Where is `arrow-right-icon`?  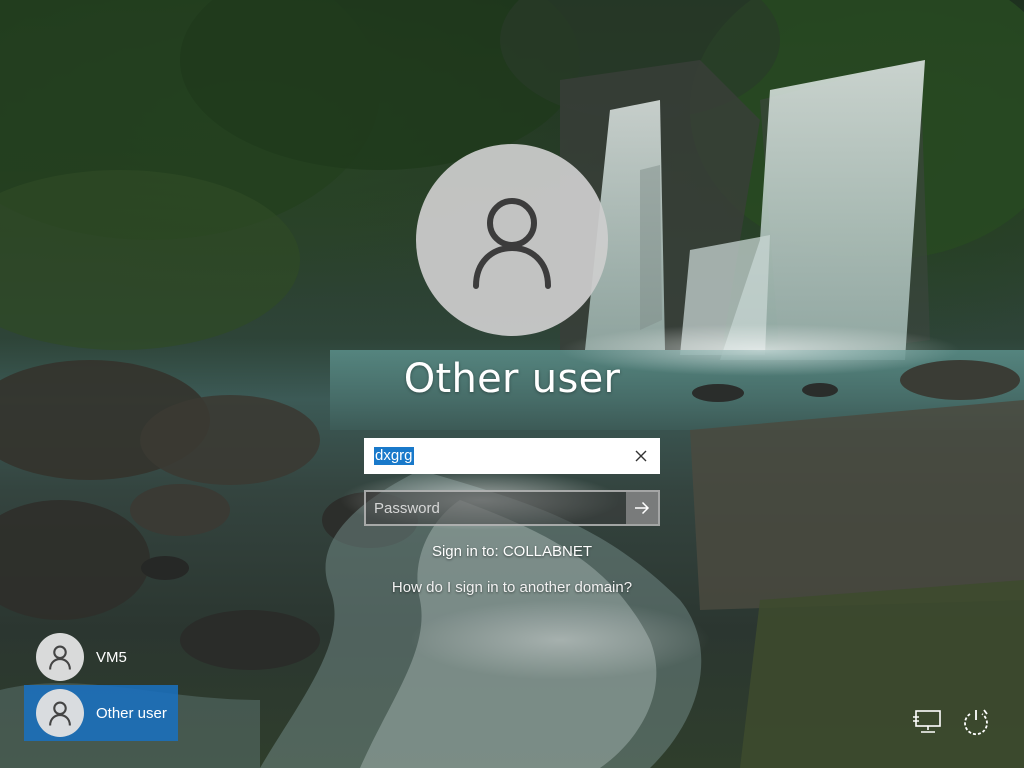
arrow-right-icon is located at coordinates (642, 508).